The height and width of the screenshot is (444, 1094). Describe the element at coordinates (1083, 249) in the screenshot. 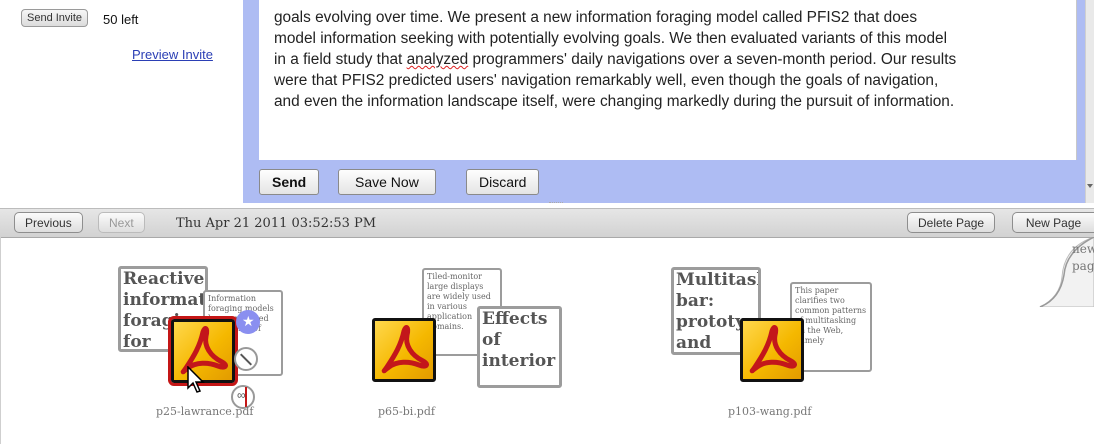

I see `curl-text-line: new` at that location.